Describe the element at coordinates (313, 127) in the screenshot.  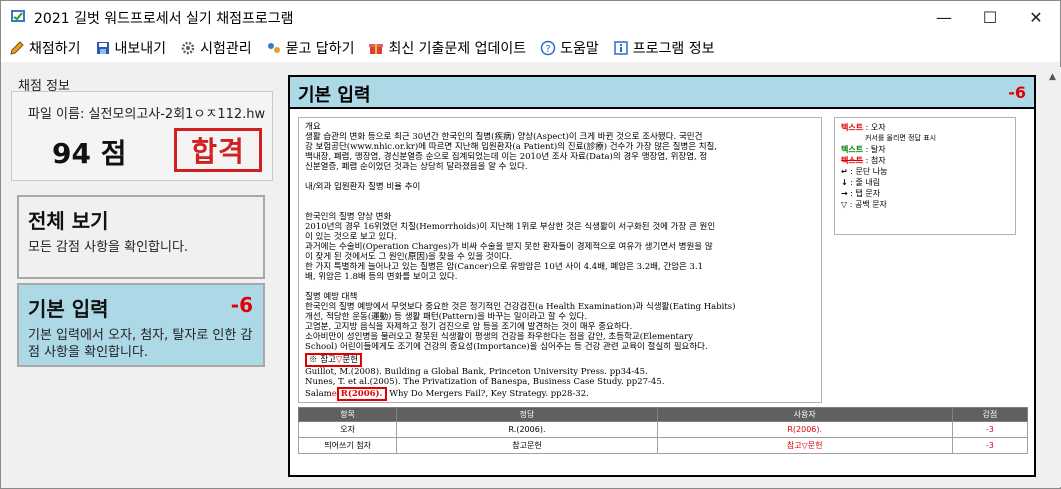
I see `document-line: 개요` at that location.